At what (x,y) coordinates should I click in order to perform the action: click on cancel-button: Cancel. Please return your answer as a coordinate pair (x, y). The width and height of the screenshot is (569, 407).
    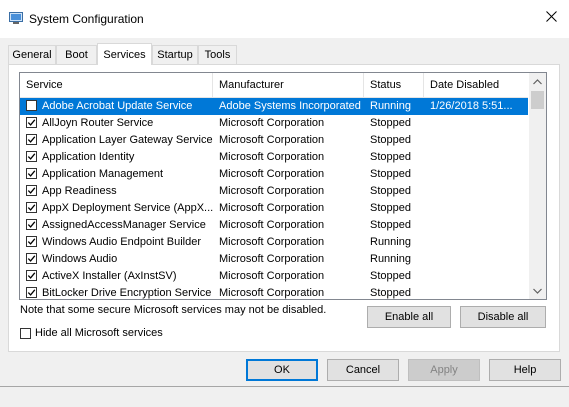
    Looking at the image, I should click on (363, 370).